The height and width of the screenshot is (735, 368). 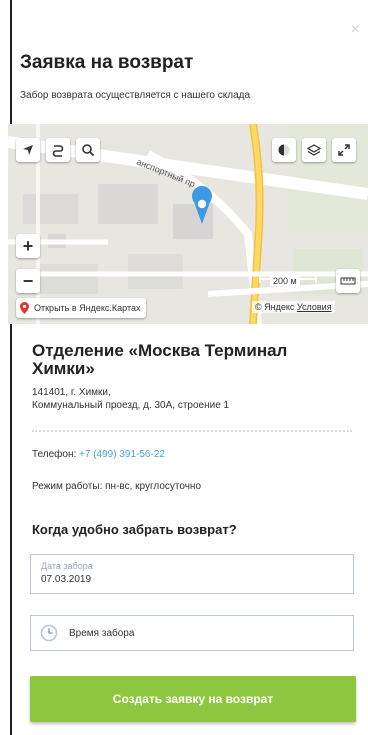 What do you see at coordinates (24, 308) in the screenshot?
I see `red-pin-icon` at bounding box center [24, 308].